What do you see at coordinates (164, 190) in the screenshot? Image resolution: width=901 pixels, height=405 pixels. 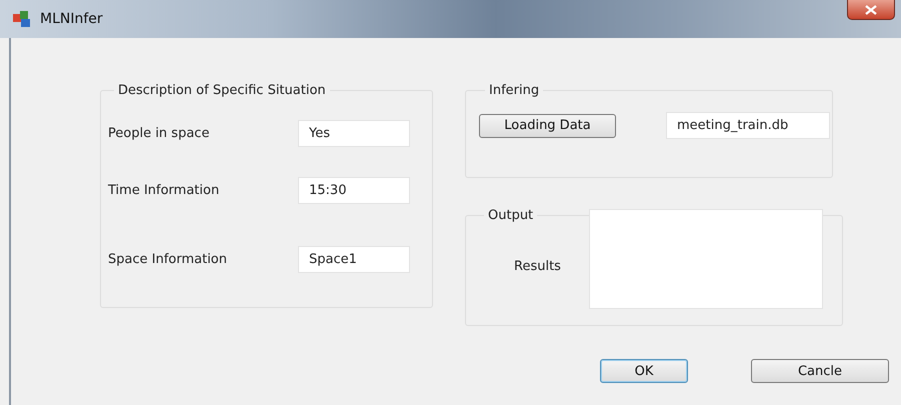 I see `field-label: Time Information` at bounding box center [164, 190].